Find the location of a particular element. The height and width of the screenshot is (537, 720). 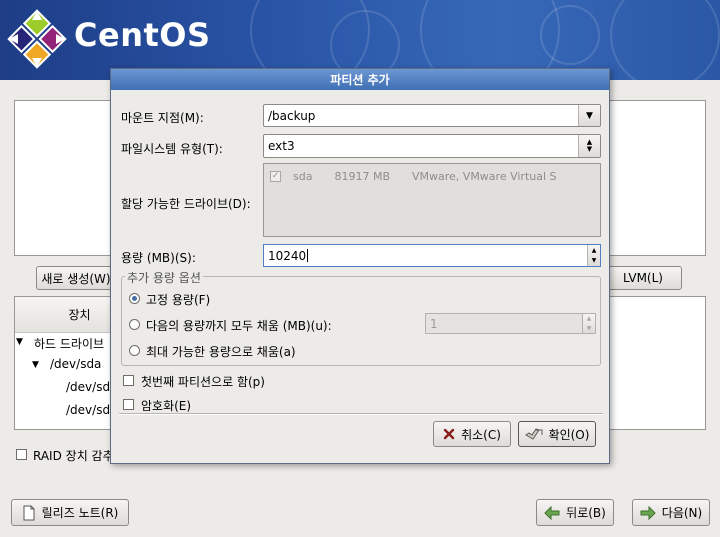

ok-button: 확인(O) is located at coordinates (557, 434).